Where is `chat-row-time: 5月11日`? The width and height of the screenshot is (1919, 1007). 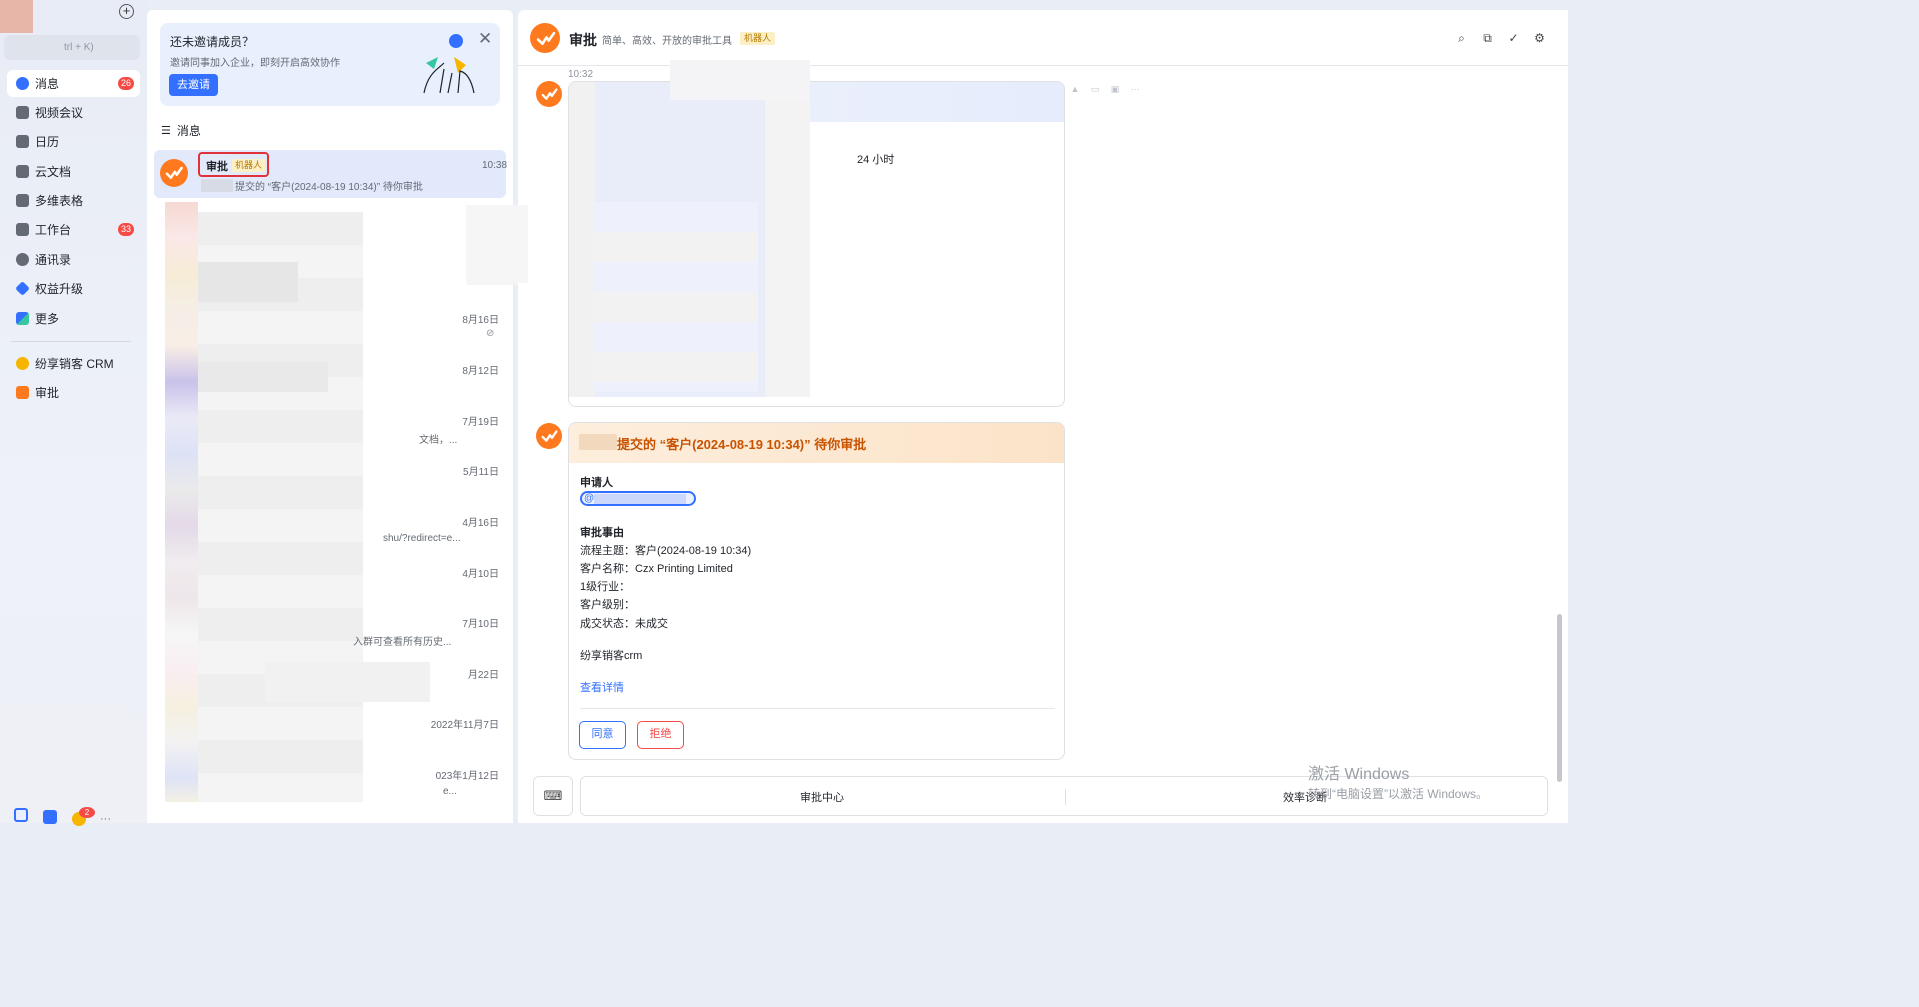
chat-row-time: 5月11日 is located at coordinates (481, 472).